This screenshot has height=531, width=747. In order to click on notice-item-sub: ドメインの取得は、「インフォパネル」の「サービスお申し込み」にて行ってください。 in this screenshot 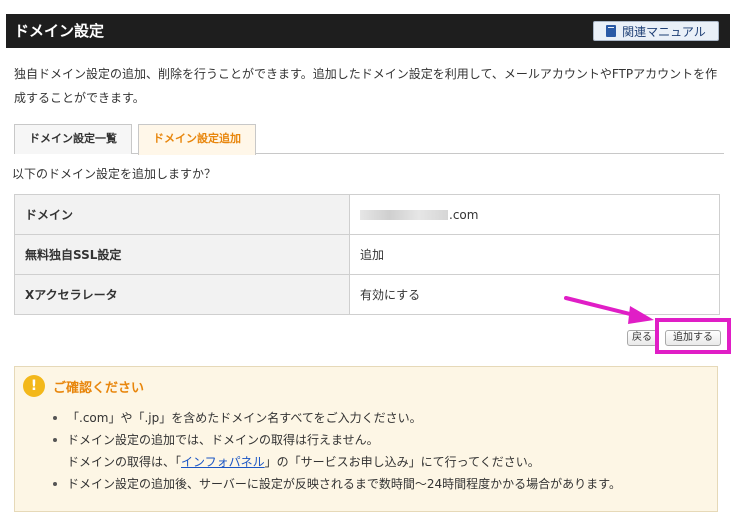, I will do `click(337, 462)`.